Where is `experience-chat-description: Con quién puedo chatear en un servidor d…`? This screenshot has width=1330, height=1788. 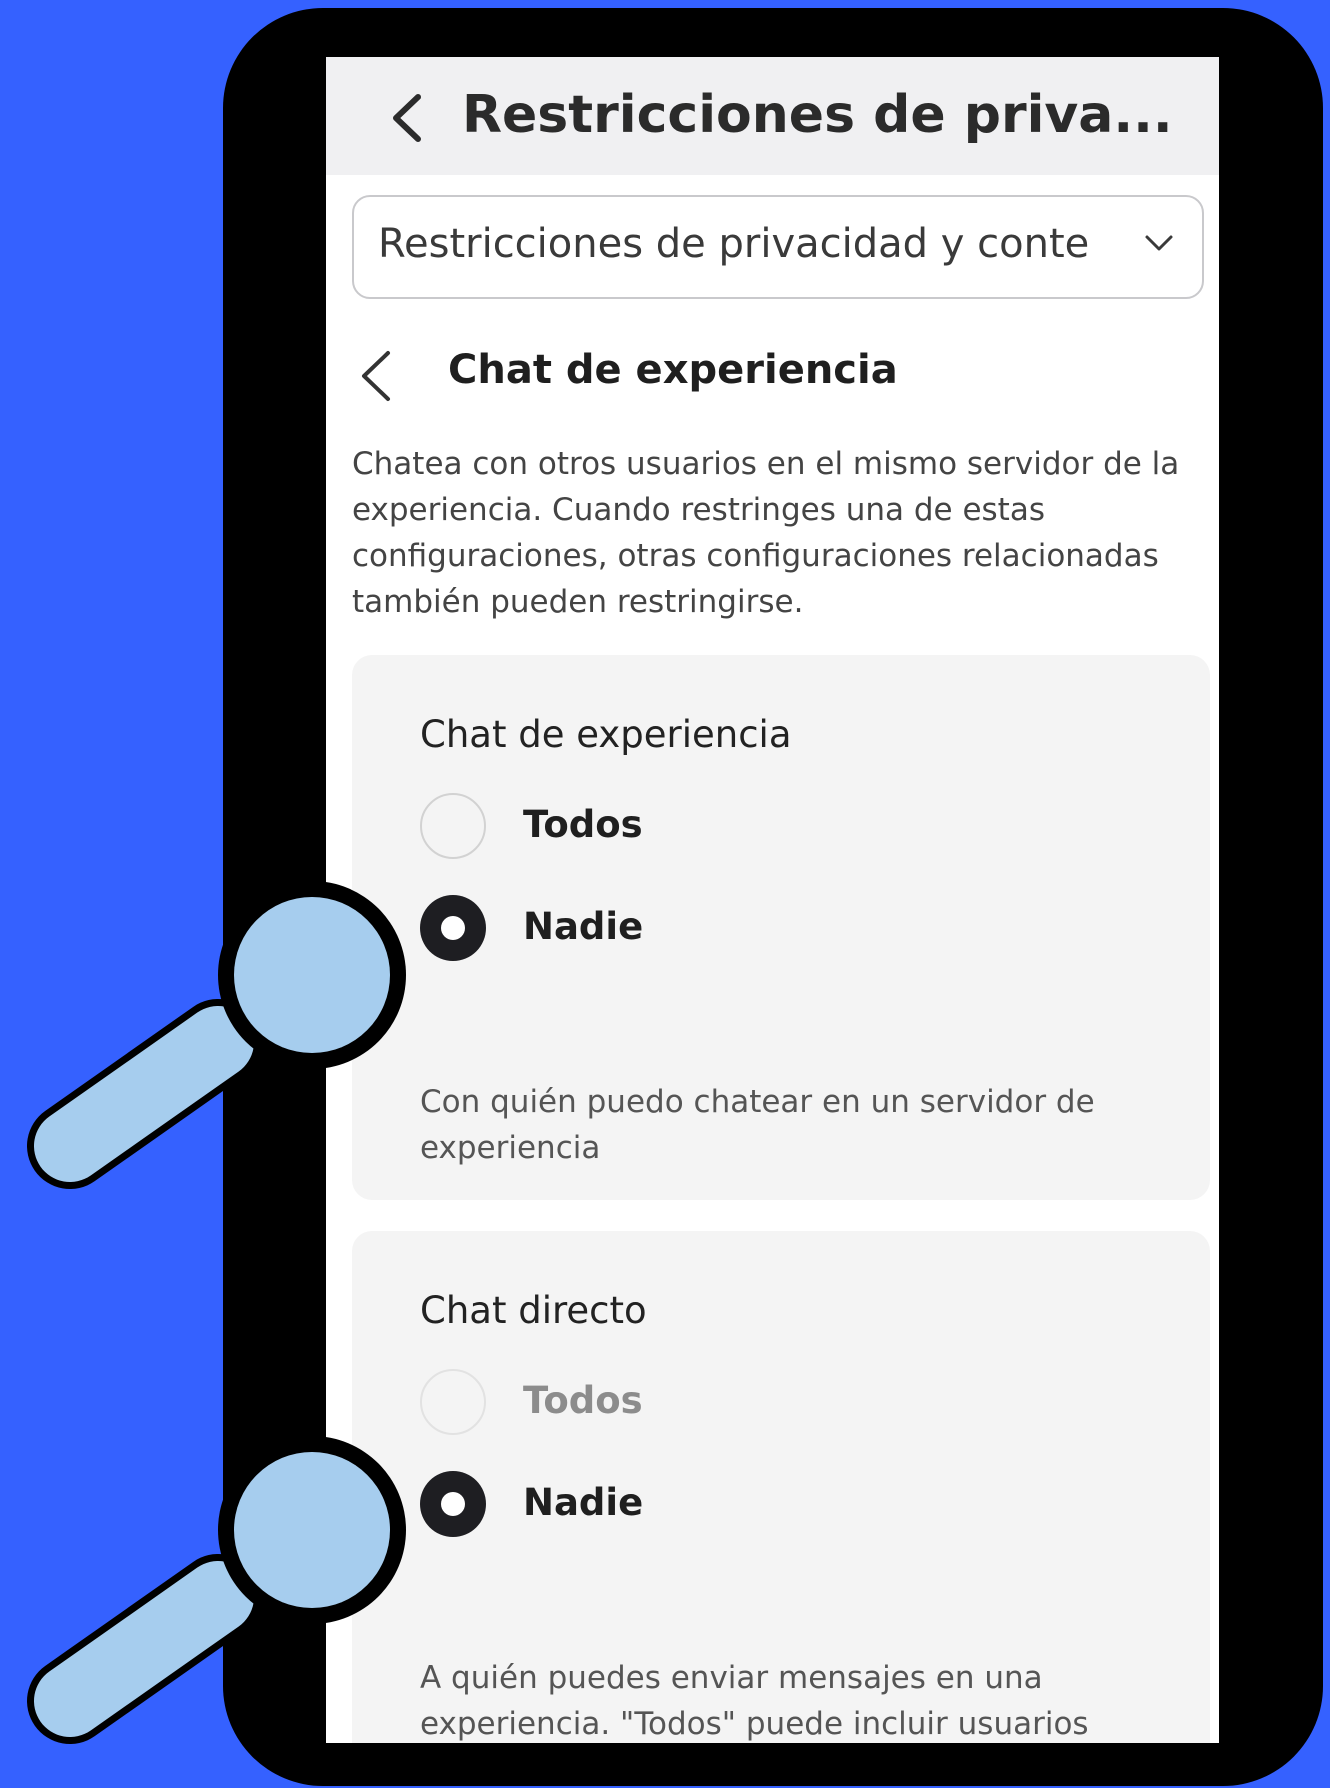 experience-chat-description: Con quién puedo chatear en un servidor d… is located at coordinates (757, 1125).